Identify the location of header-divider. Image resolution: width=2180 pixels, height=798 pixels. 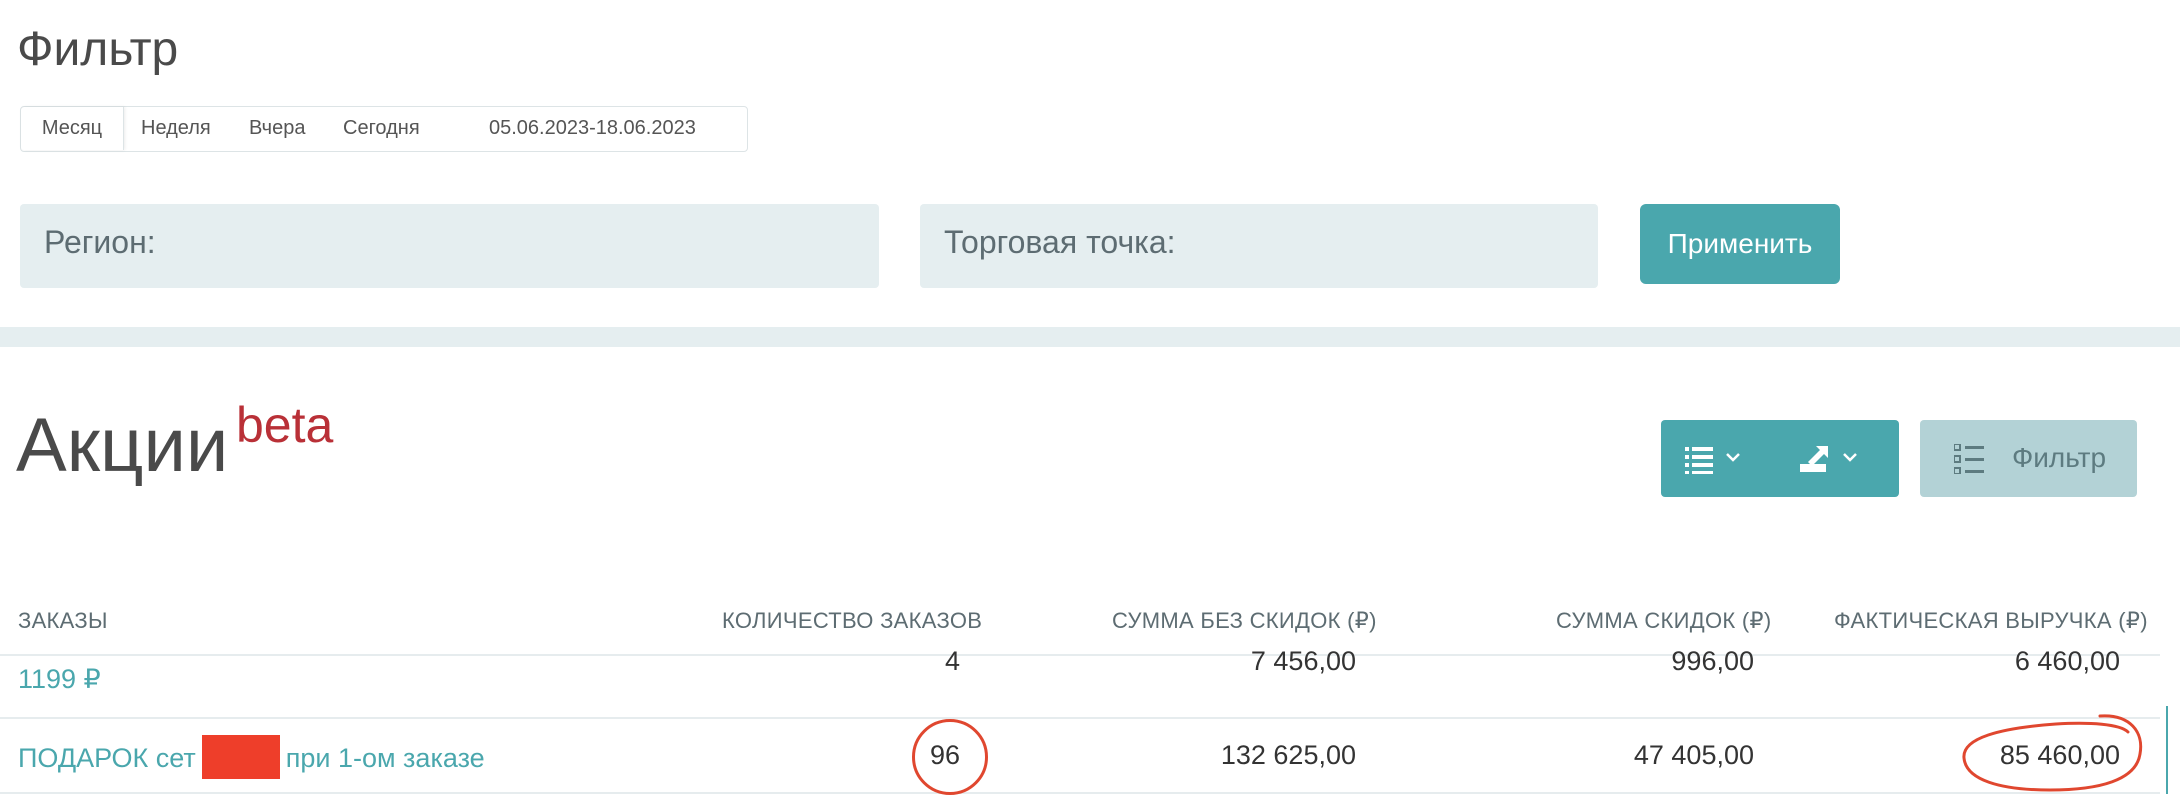
(1080, 655).